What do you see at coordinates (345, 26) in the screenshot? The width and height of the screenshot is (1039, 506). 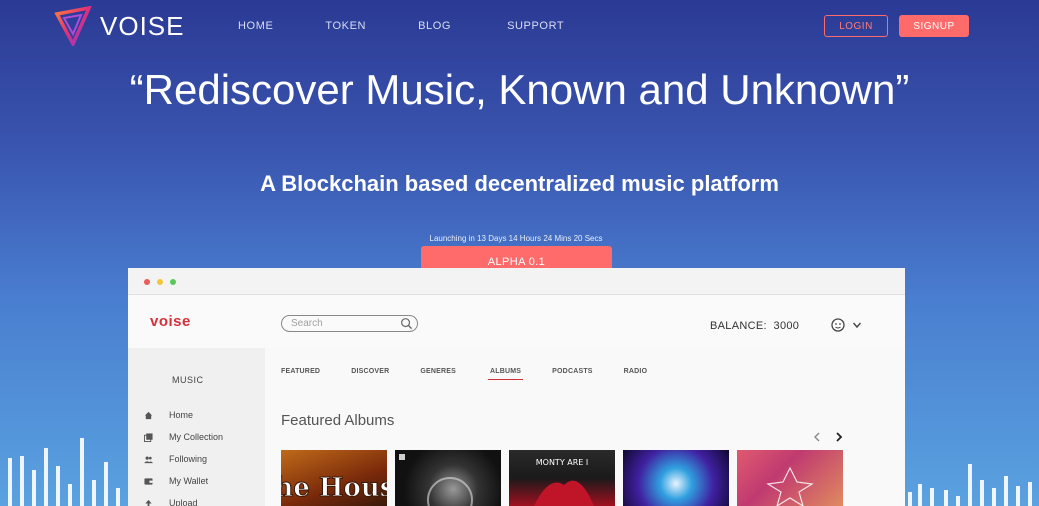 I see `nav-token: TOKEN` at bounding box center [345, 26].